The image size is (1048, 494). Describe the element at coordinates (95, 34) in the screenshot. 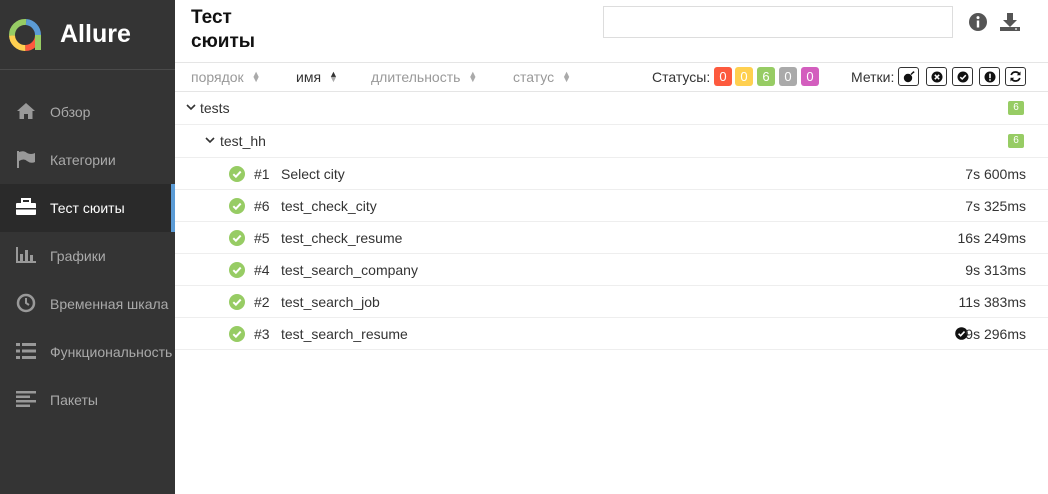

I see `brand-name: Allure` at that location.